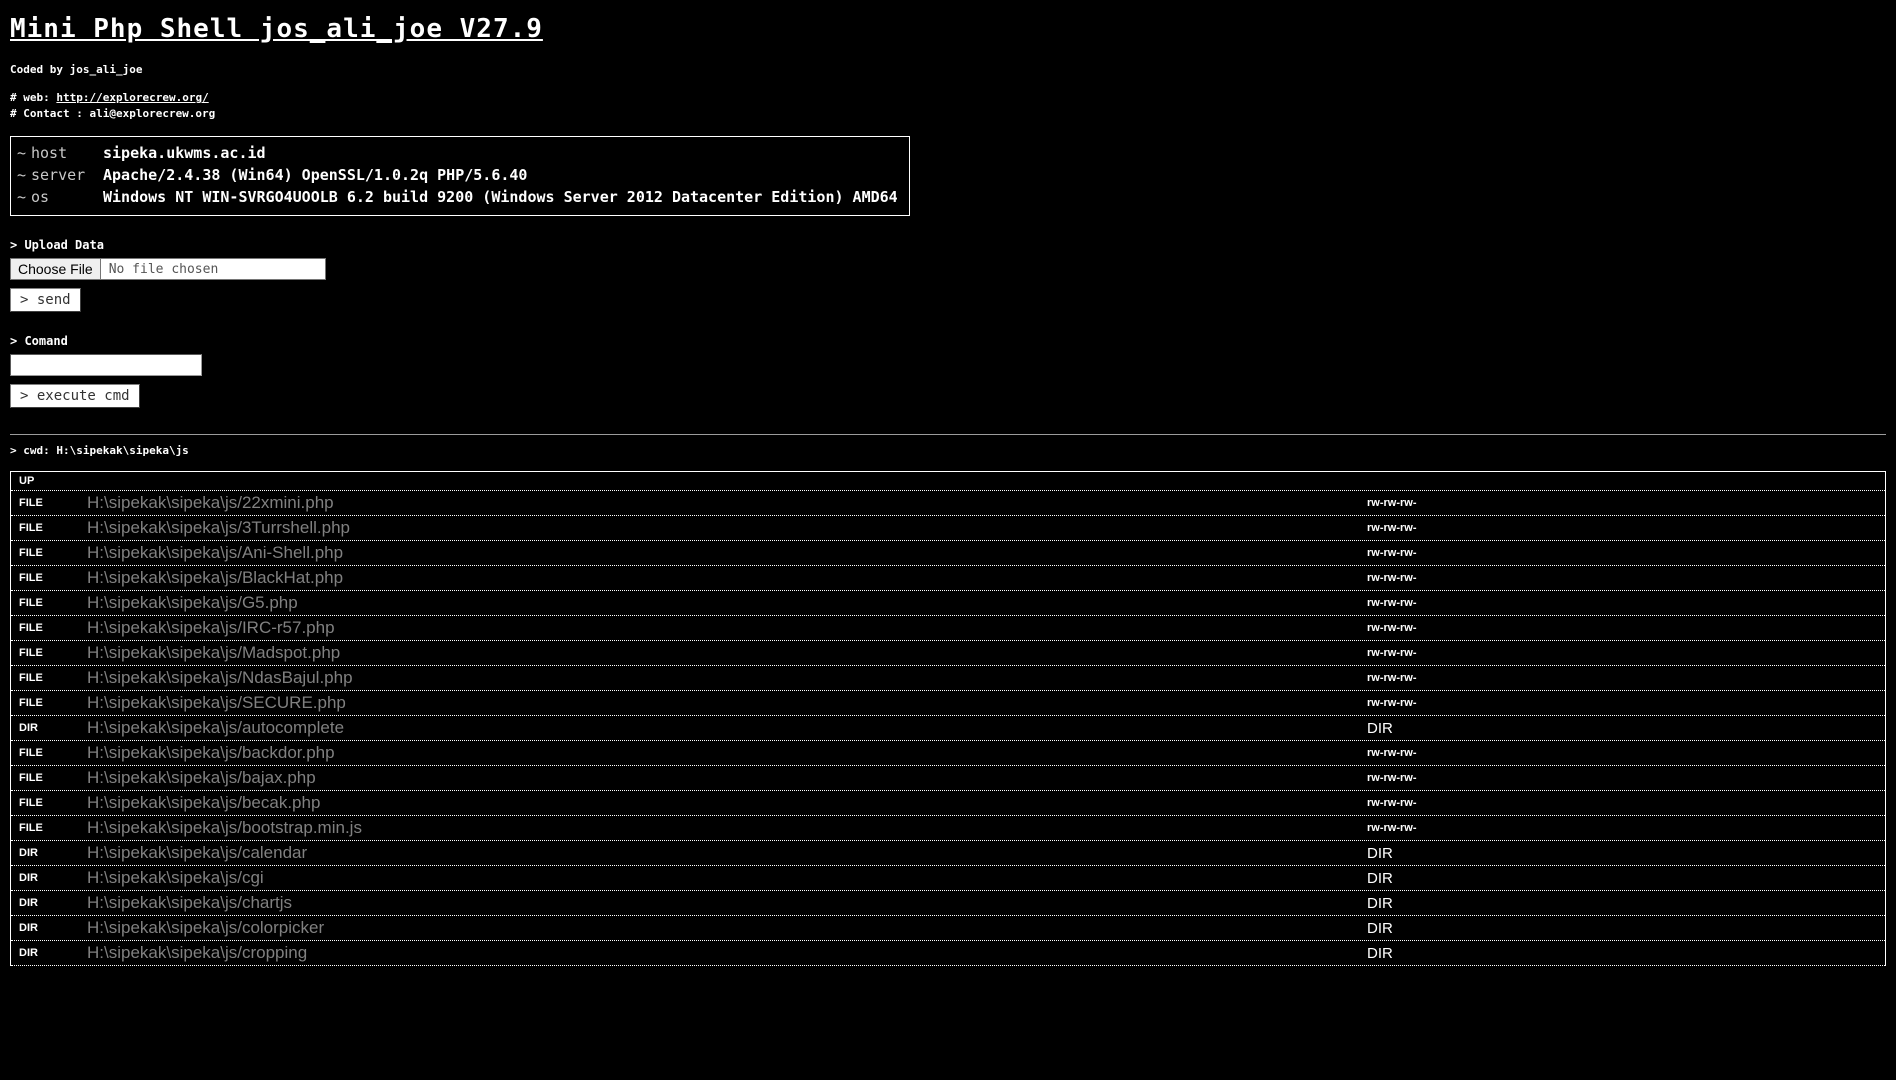 The image size is (1896, 1080). Describe the element at coordinates (276, 29) in the screenshot. I see `page-title: Mini Php Shell jos_ali_joe V27.9` at that location.